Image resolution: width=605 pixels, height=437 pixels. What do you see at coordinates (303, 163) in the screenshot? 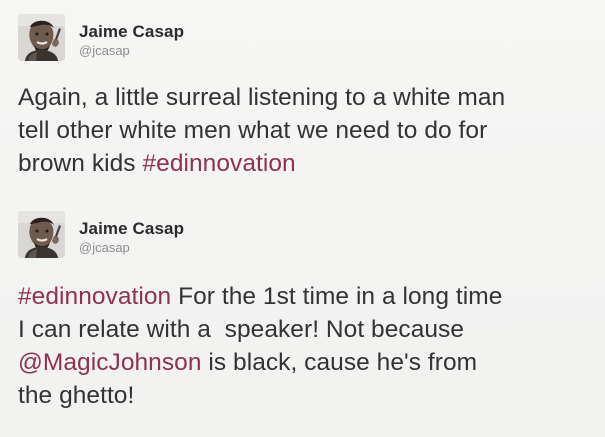
I see `tweet-line: brown kids #edinnovation` at bounding box center [303, 163].